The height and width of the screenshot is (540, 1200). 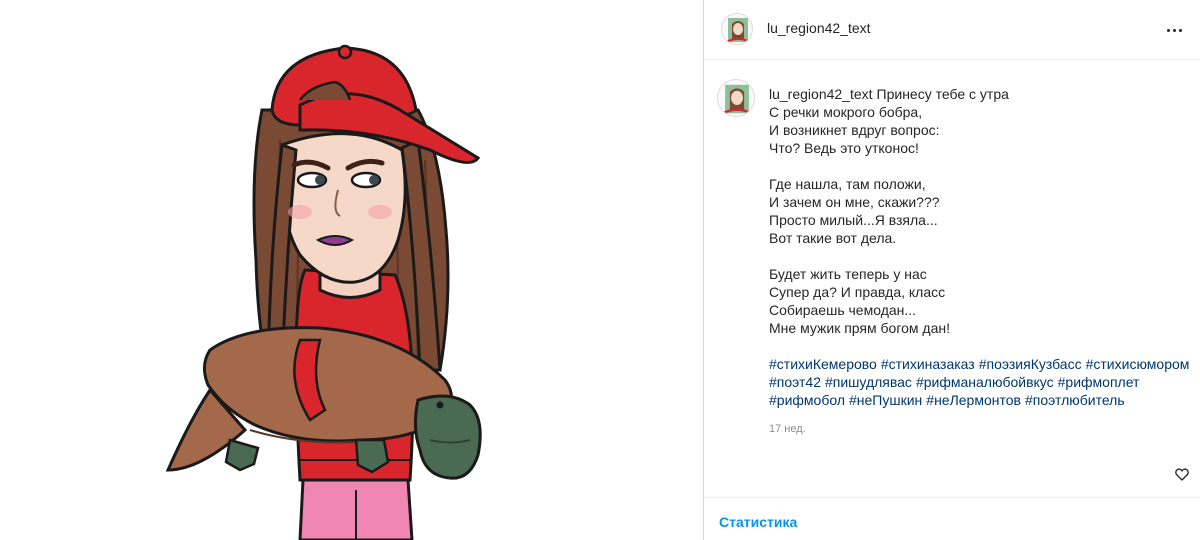 What do you see at coordinates (846, 112) in the screenshot?
I see `caption-line: С речки мокрого бобра,` at bounding box center [846, 112].